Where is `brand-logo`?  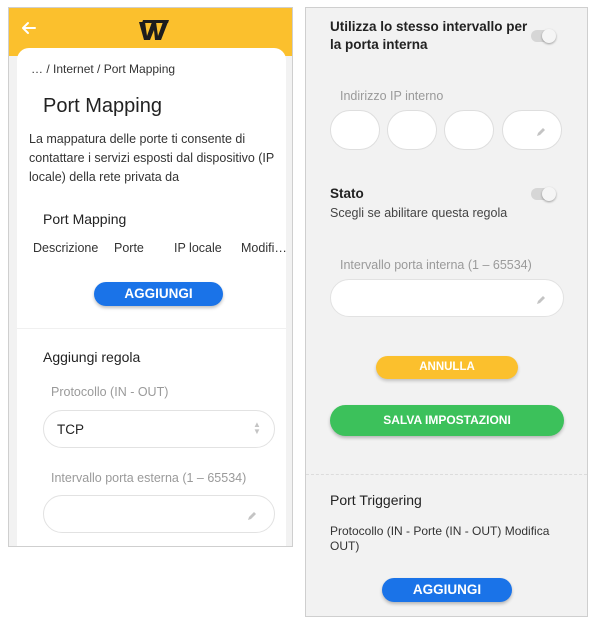
brand-logo is located at coordinates (153, 30).